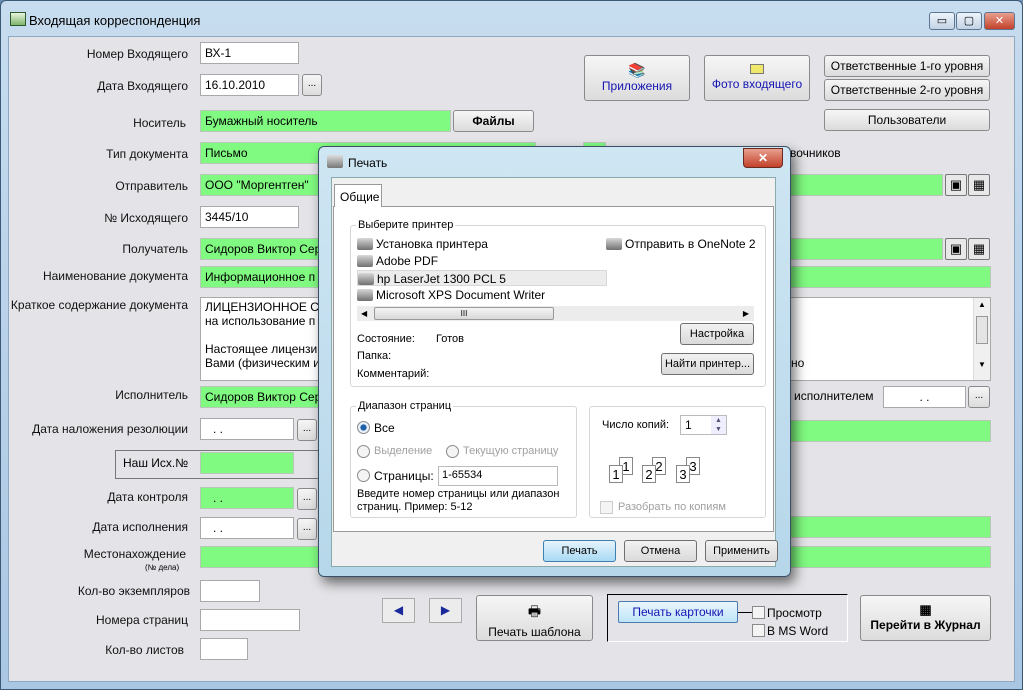 This screenshot has height=690, width=1023. I want to click on recipient-label: Получатель, so click(155, 249).